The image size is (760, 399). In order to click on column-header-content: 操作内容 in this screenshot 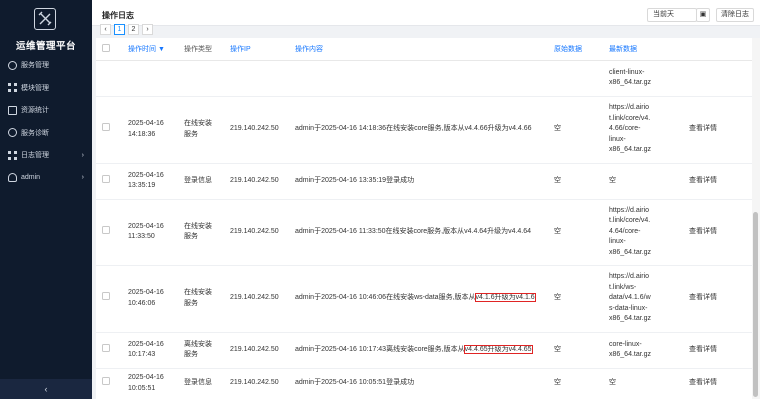, I will do `click(418, 49)`.